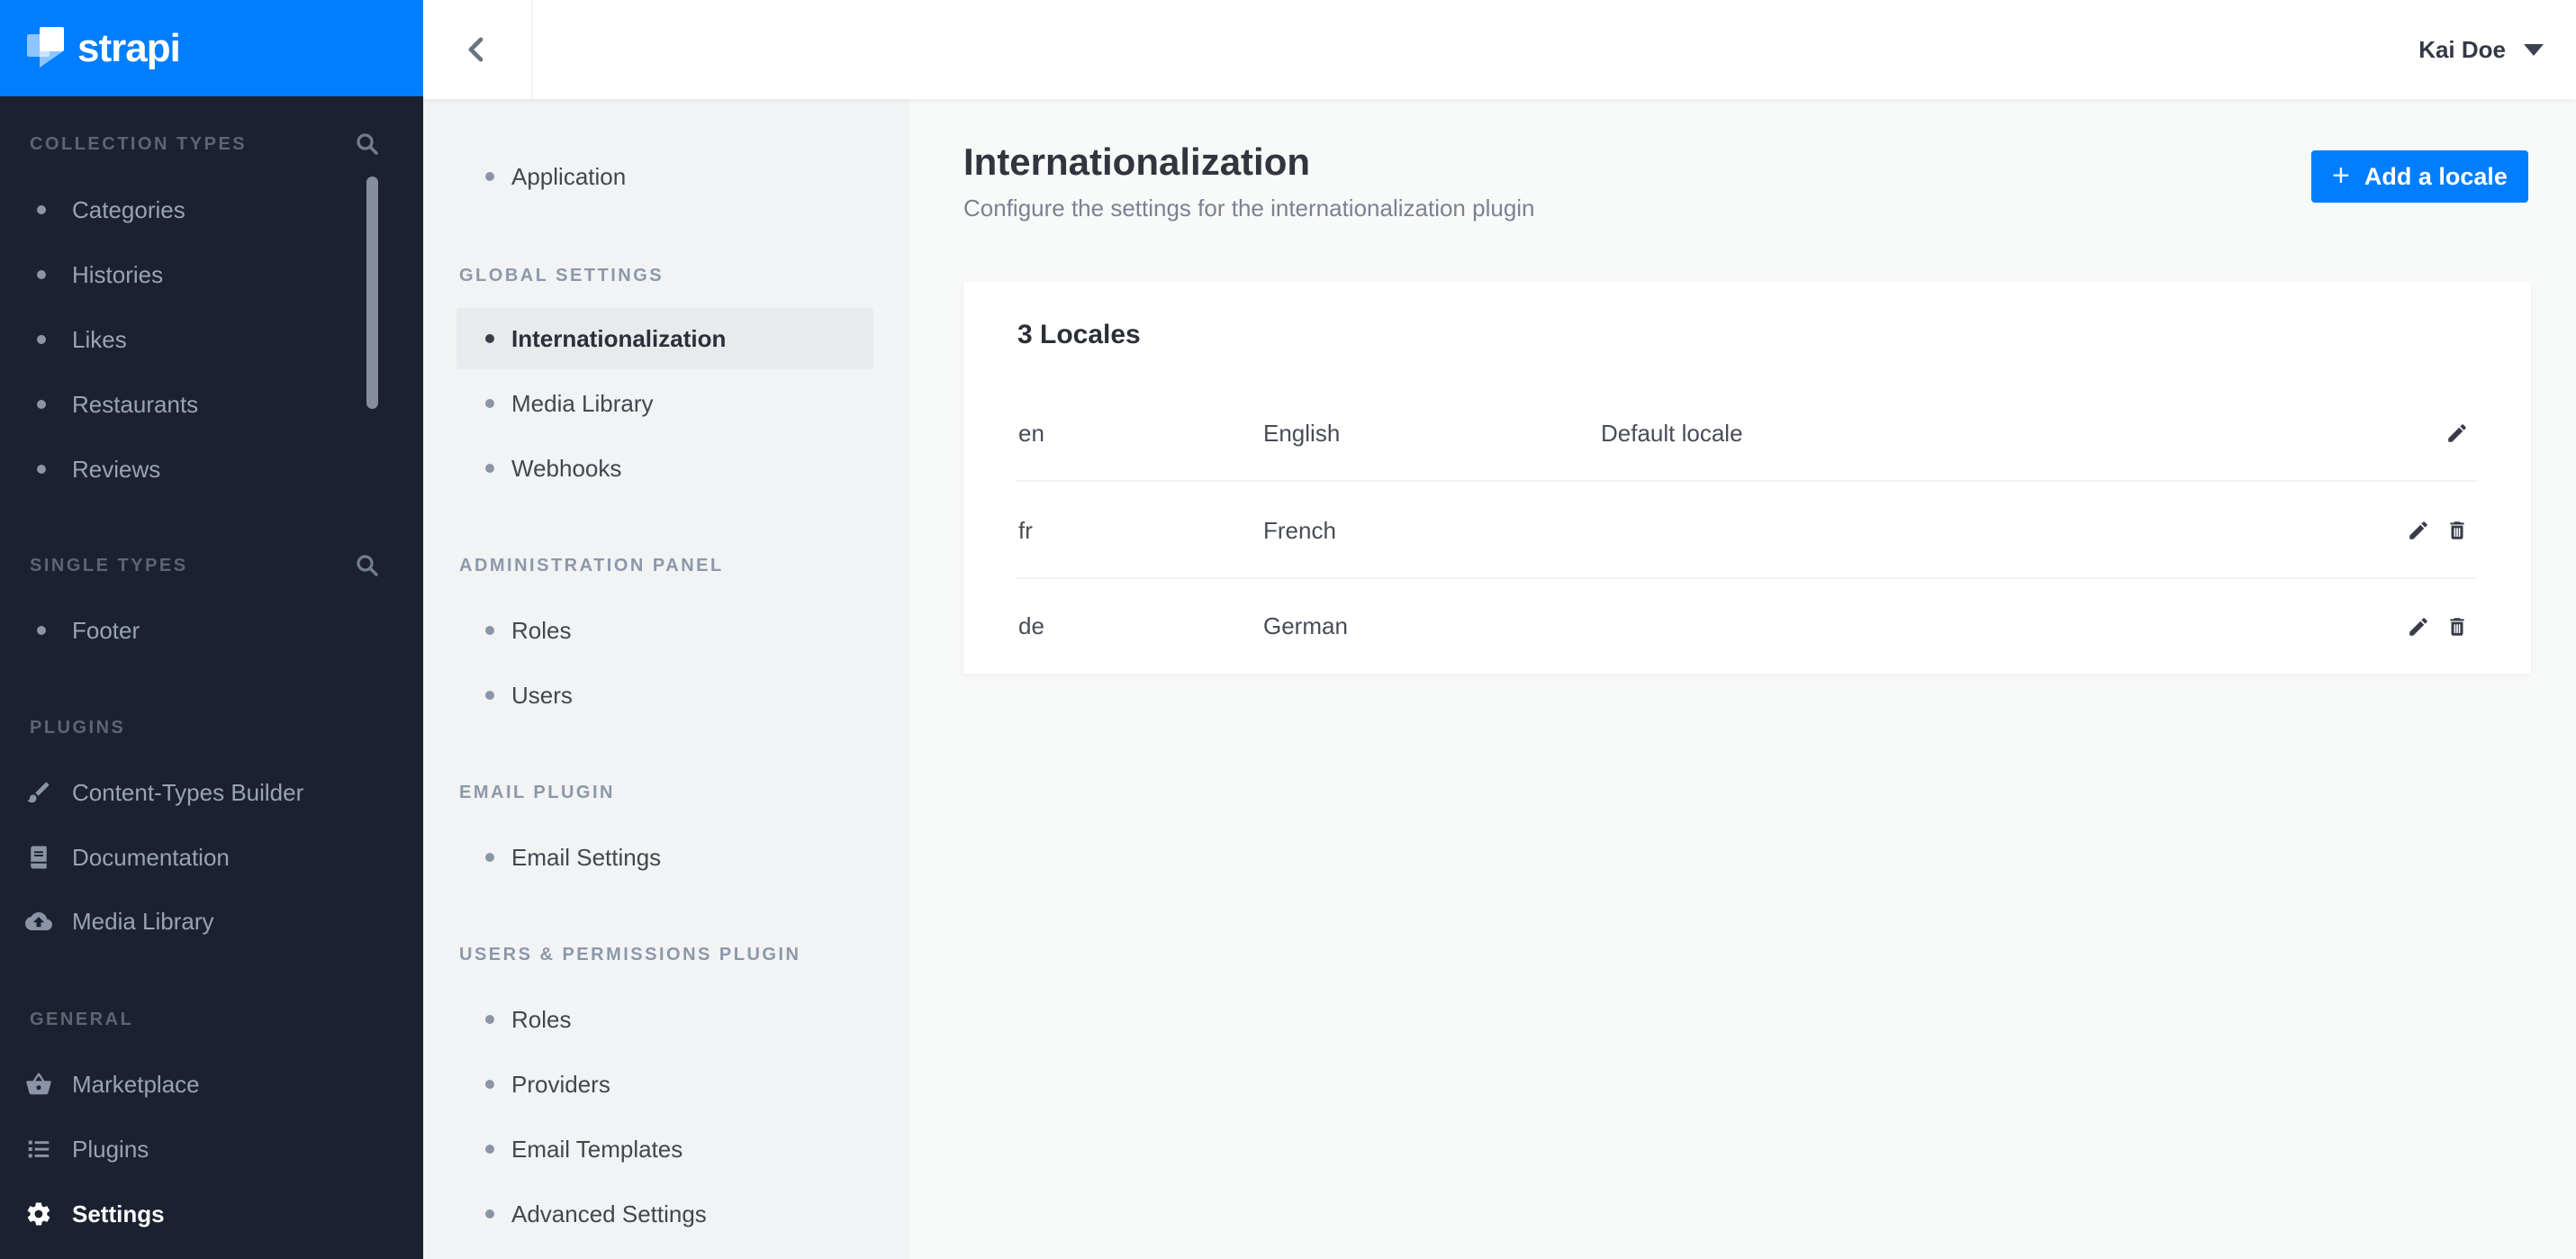 The image size is (2576, 1259). Describe the element at coordinates (1137, 161) in the screenshot. I see `page-title: Internationalization` at that location.